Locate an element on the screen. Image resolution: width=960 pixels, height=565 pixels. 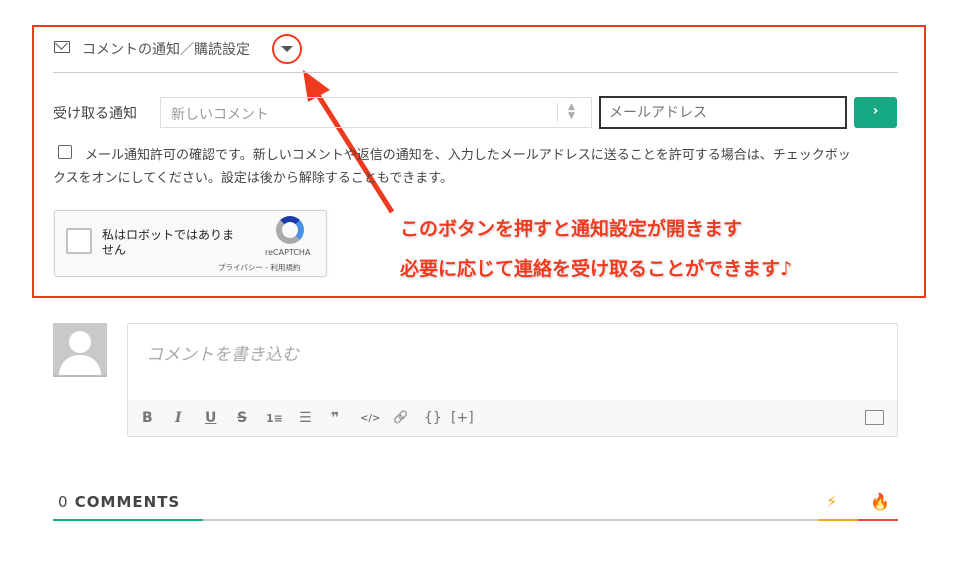
notify-label: 受け取る通知 is located at coordinates (95, 114).